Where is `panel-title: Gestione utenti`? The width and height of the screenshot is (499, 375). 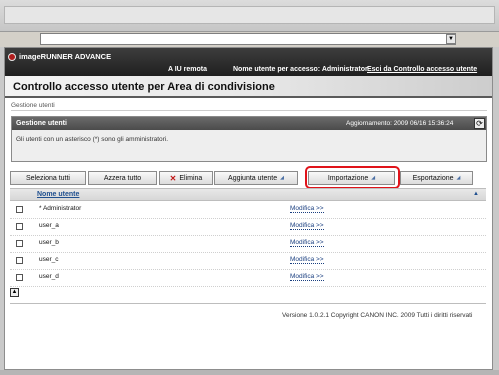
panel-title: Gestione utenti is located at coordinates (41, 123).